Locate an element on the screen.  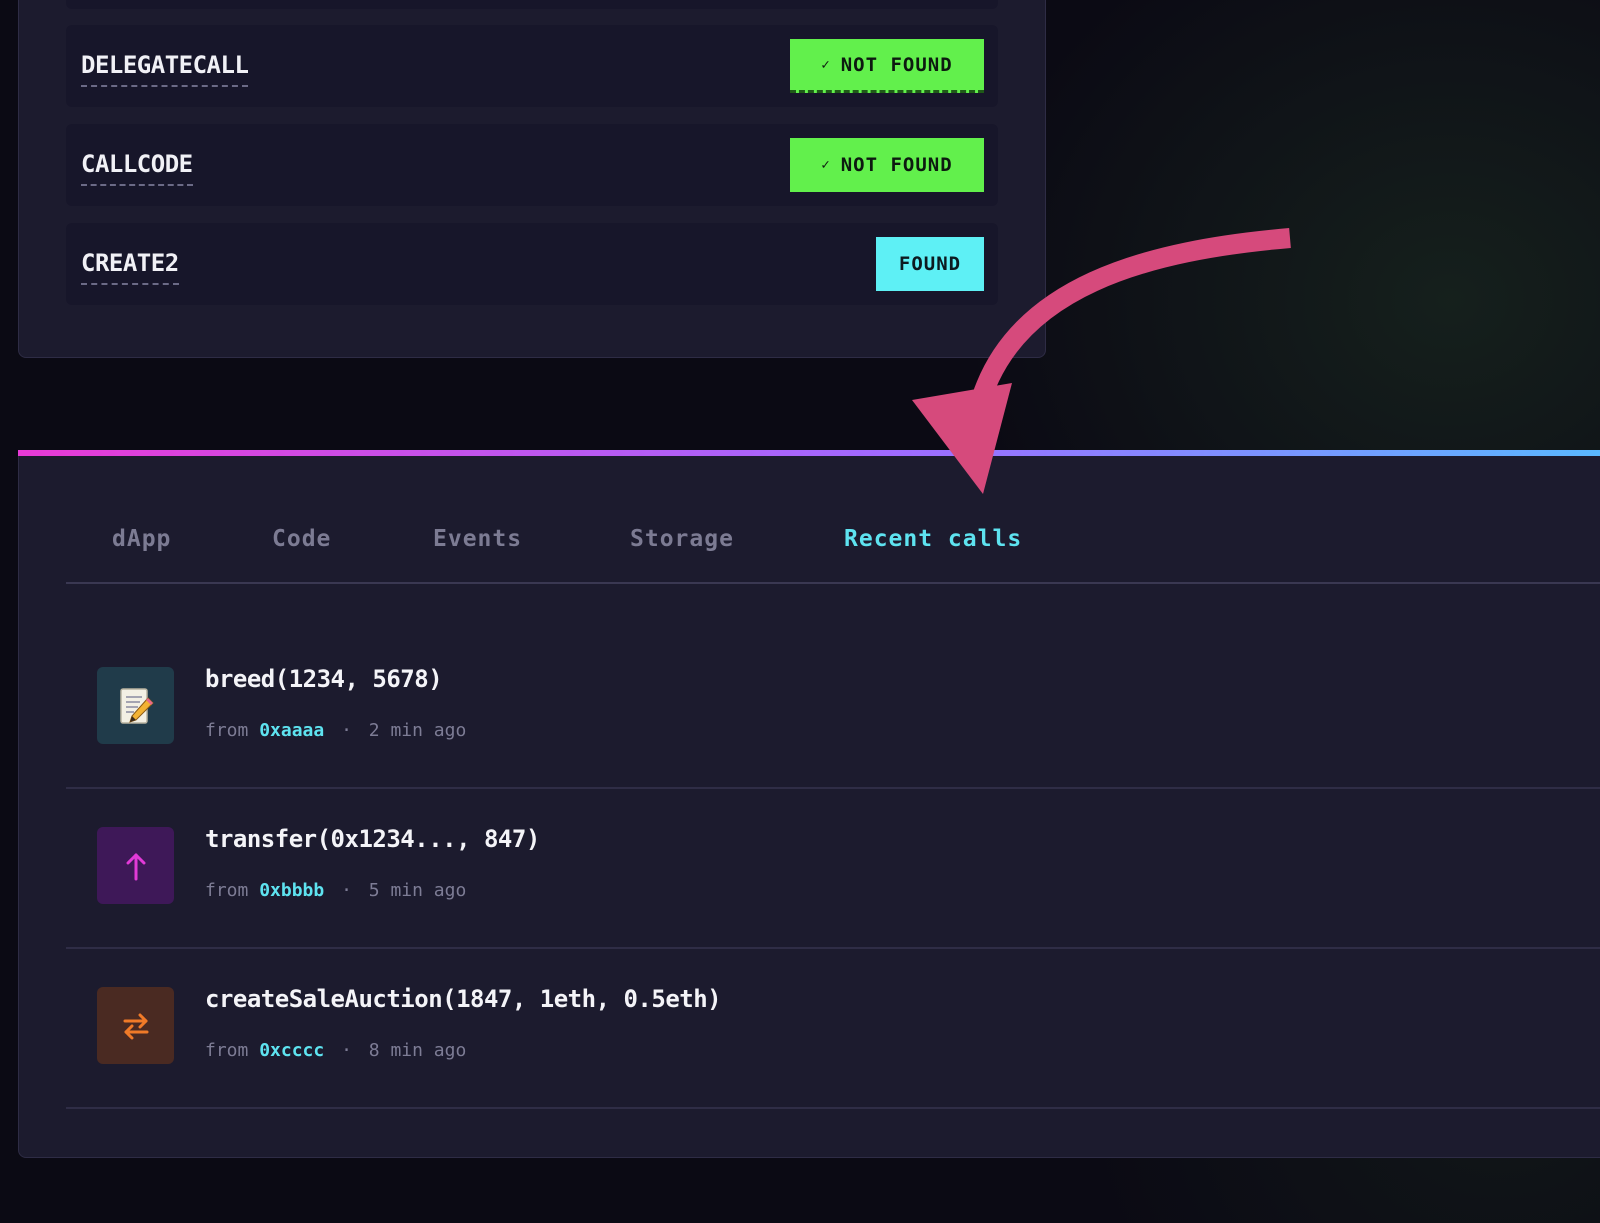
sender-address-link: 0xcccc is located at coordinates (291, 1050).